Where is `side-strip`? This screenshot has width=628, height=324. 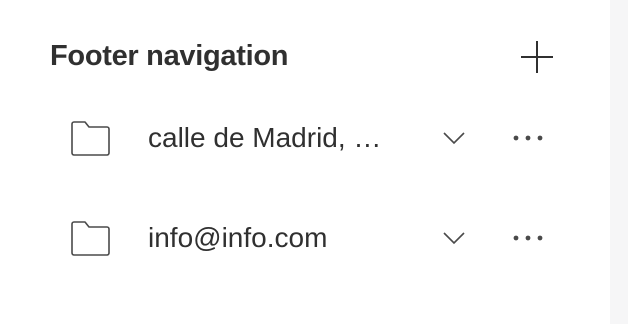
side-strip is located at coordinates (619, 162).